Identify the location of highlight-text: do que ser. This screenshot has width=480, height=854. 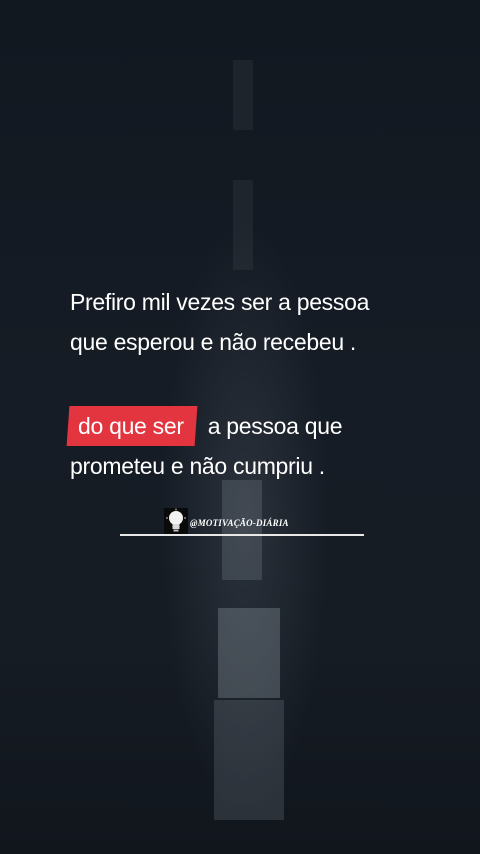
(131, 426).